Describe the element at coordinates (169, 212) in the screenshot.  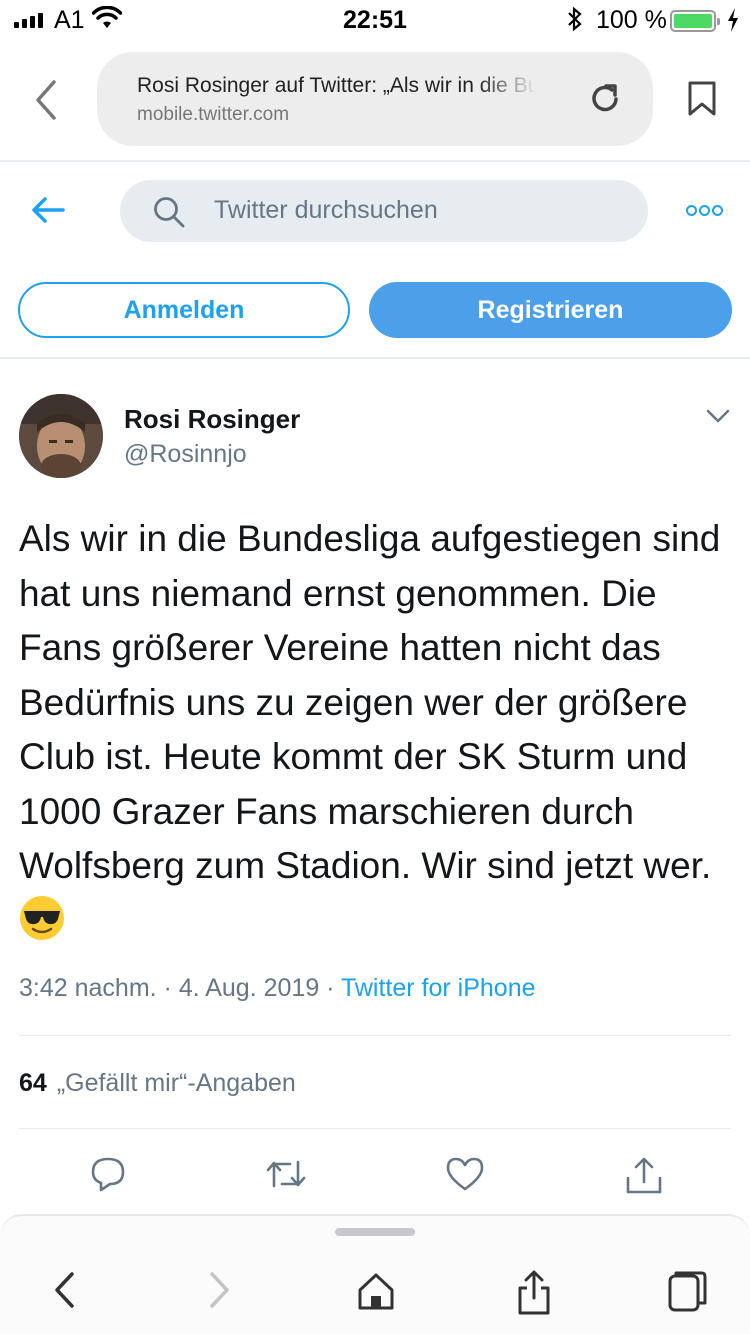
I see `search-icon` at that location.